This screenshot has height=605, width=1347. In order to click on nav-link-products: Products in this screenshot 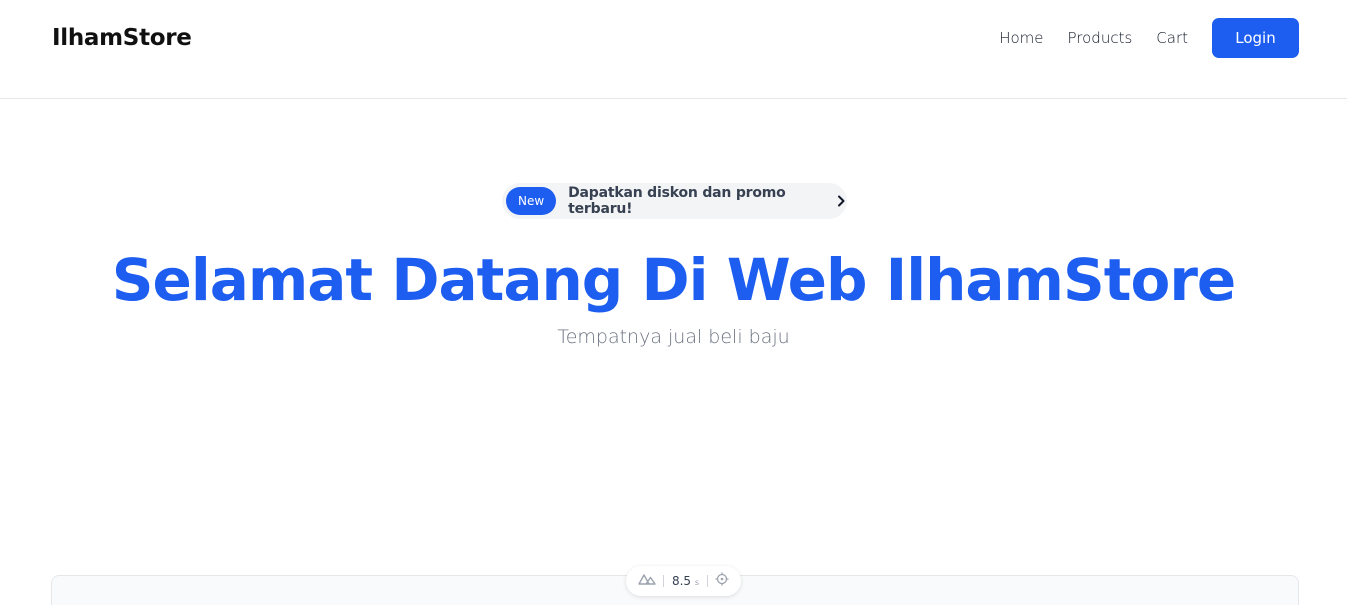, I will do `click(1100, 38)`.